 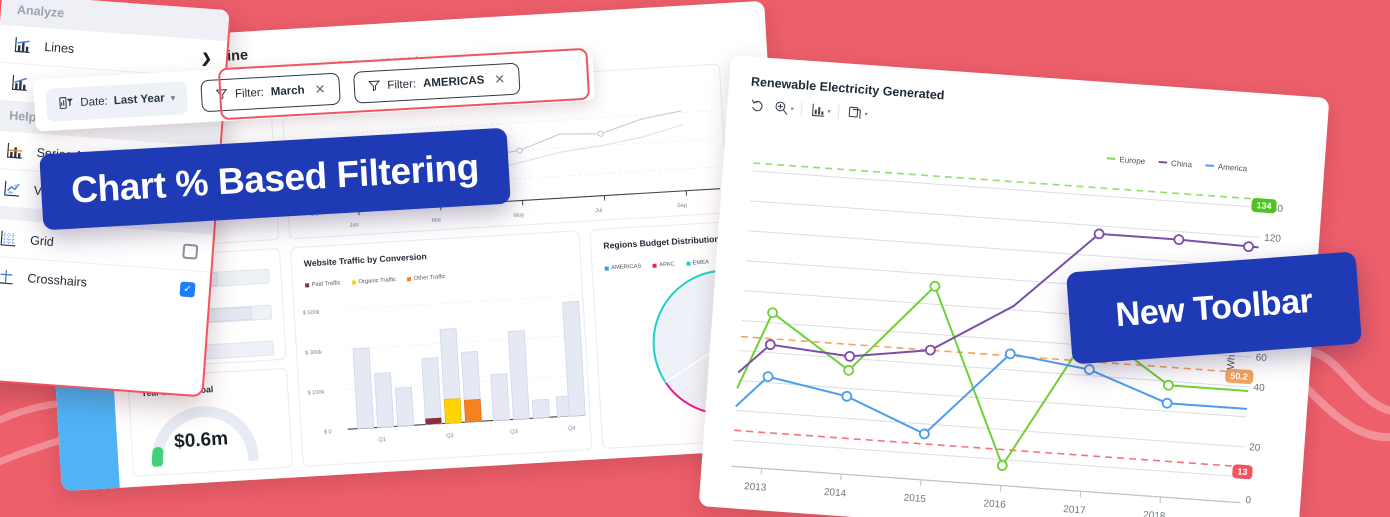 What do you see at coordinates (1154, 513) in the screenshot?
I see `svg-text: 2018` at bounding box center [1154, 513].